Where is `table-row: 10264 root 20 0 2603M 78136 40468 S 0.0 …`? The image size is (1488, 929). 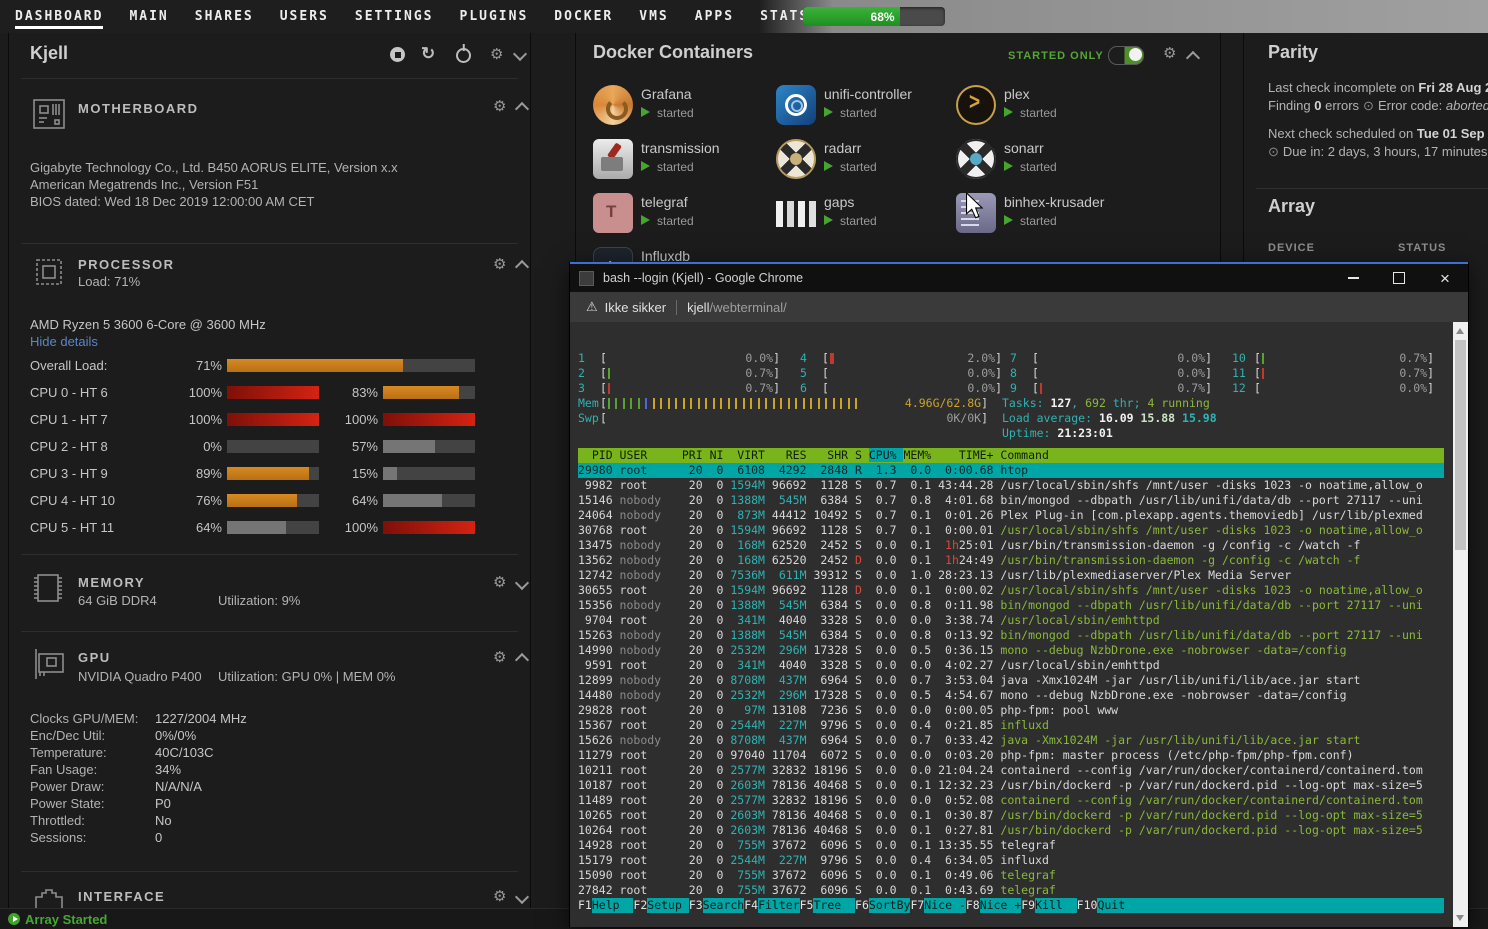 table-row: 10264 root 20 0 2603M 78136 40468 S 0.0 … is located at coordinates (1000, 830).